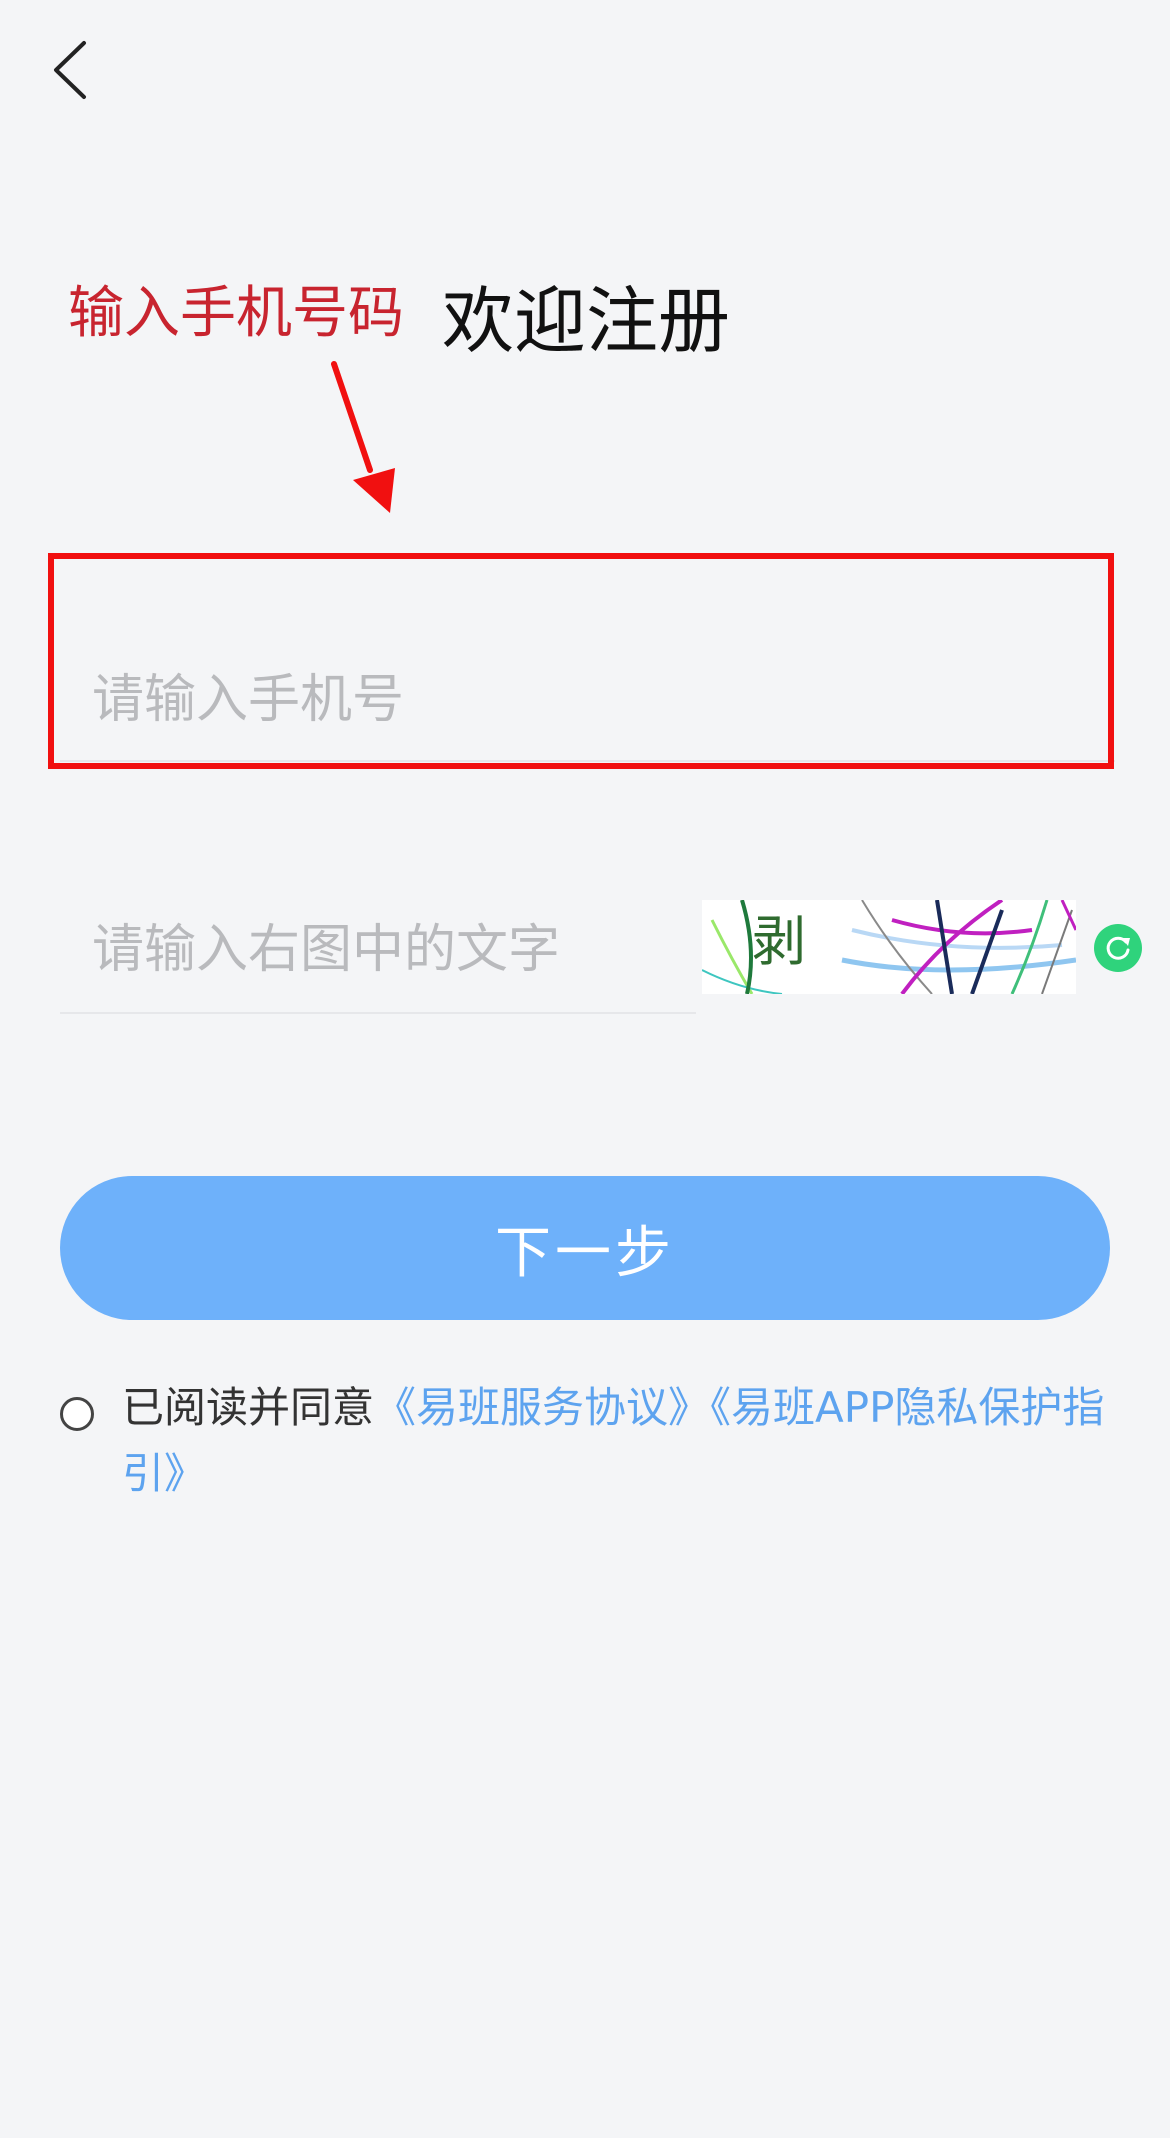  I want to click on annotation-arrow, so click(363, 437).